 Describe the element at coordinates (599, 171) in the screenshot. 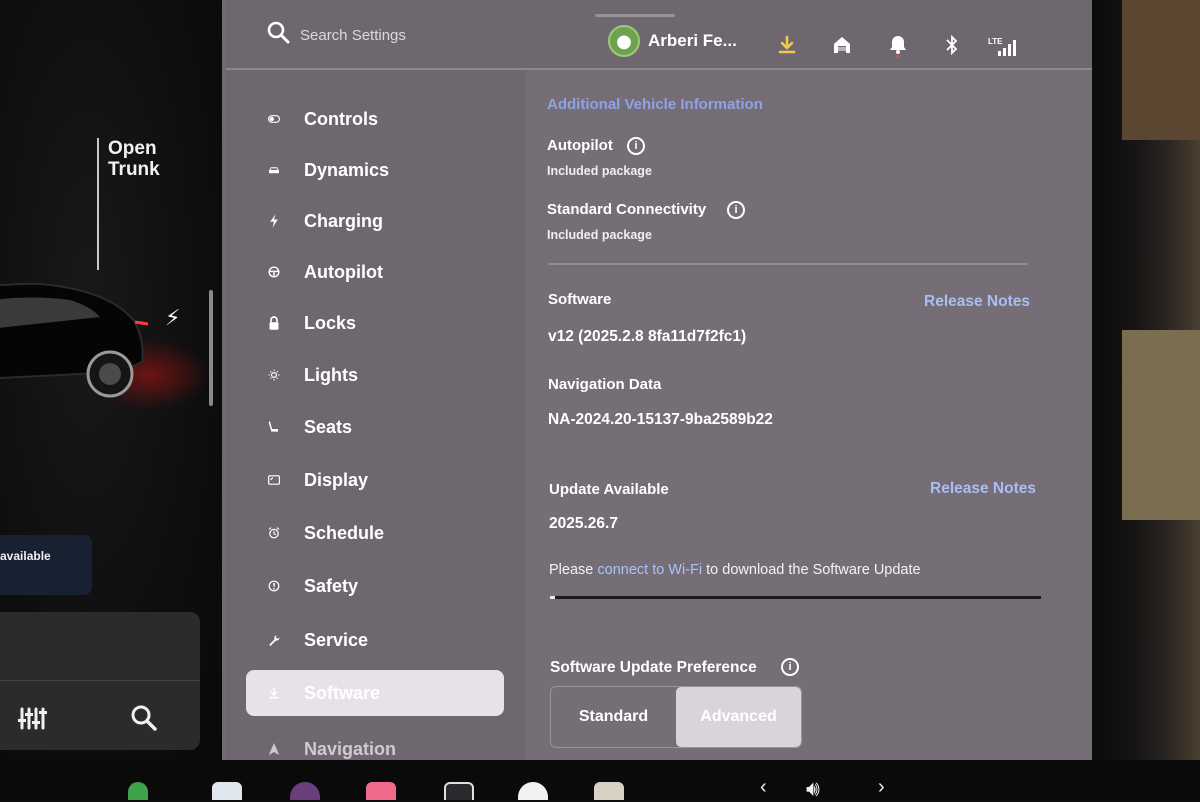

I see `autopilot-status: Included package` at that location.